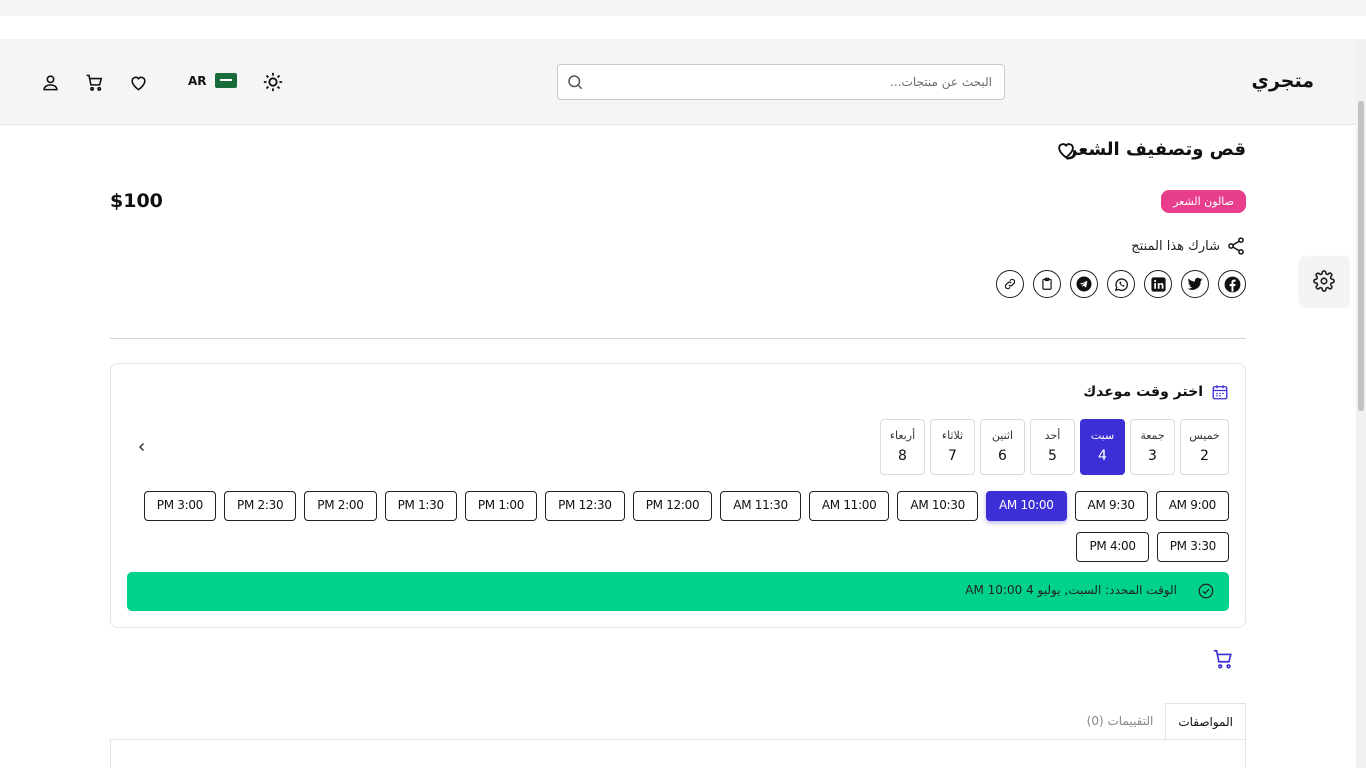 This screenshot has height=768, width=1366. I want to click on facebook-icon, so click(1232, 284).